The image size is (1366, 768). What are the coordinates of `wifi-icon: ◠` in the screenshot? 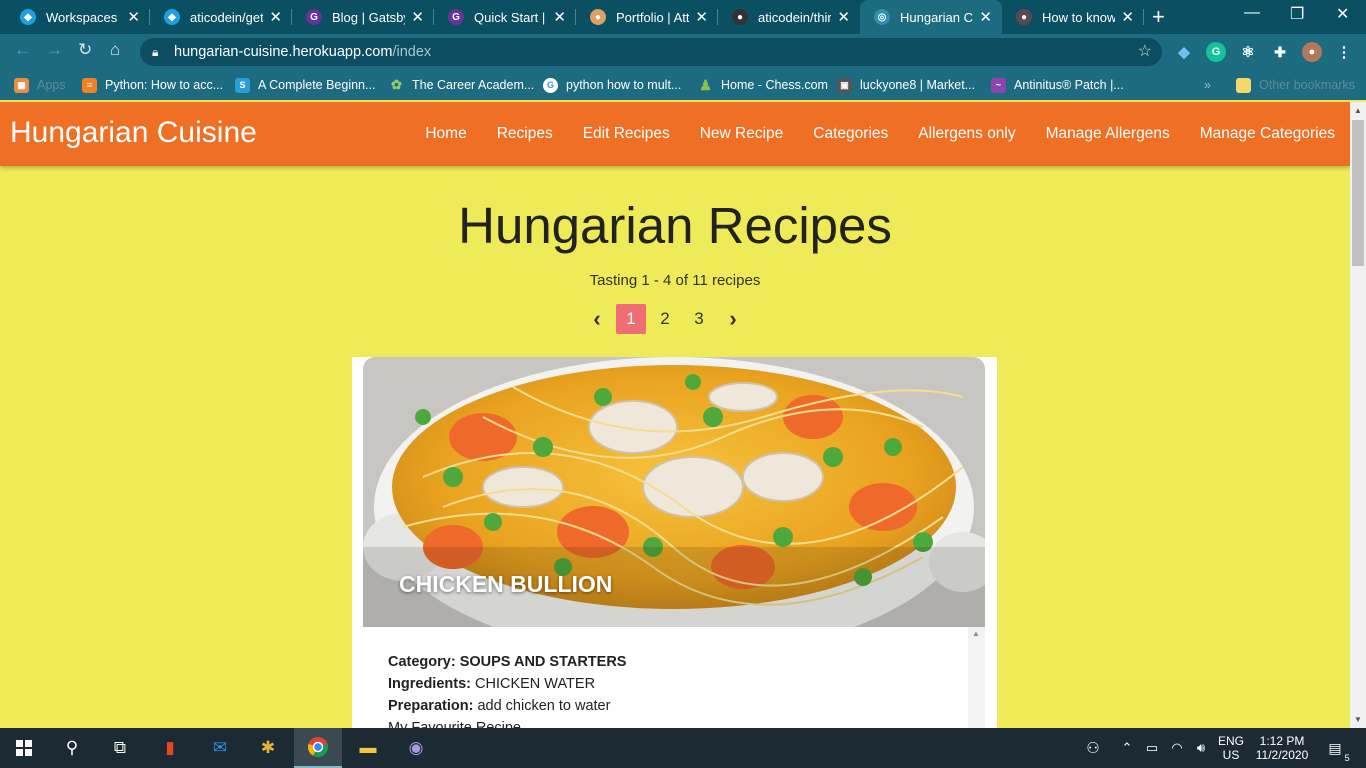 It's located at (1177, 748).